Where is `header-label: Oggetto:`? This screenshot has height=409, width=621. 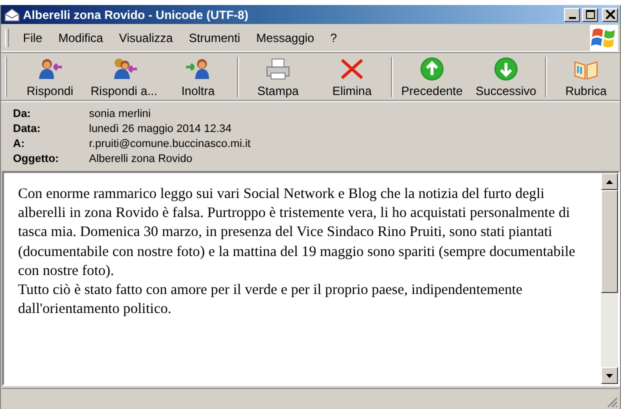
header-label: Oggetto: is located at coordinates (36, 159).